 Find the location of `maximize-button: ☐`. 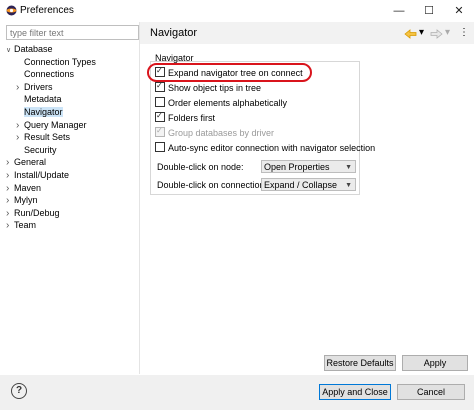

maximize-button: ☐ is located at coordinates (429, 11).